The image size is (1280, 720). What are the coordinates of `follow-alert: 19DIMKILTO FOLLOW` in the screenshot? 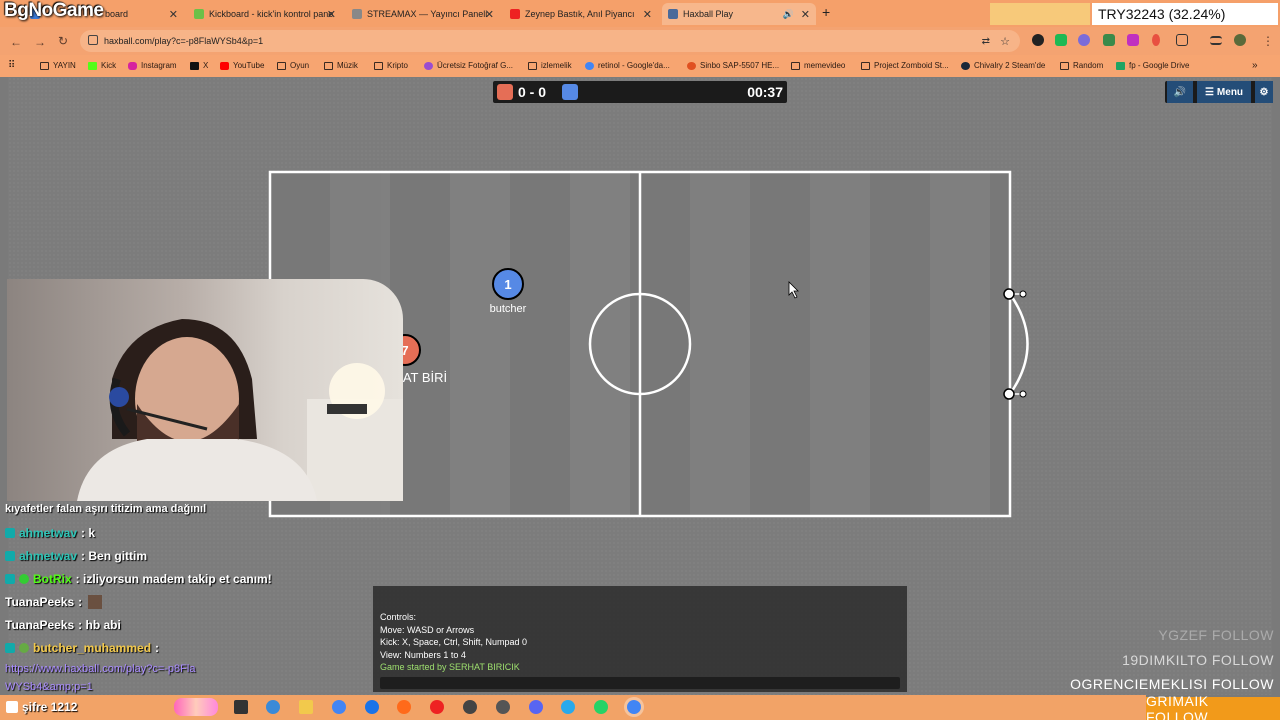 It's located at (1198, 660).